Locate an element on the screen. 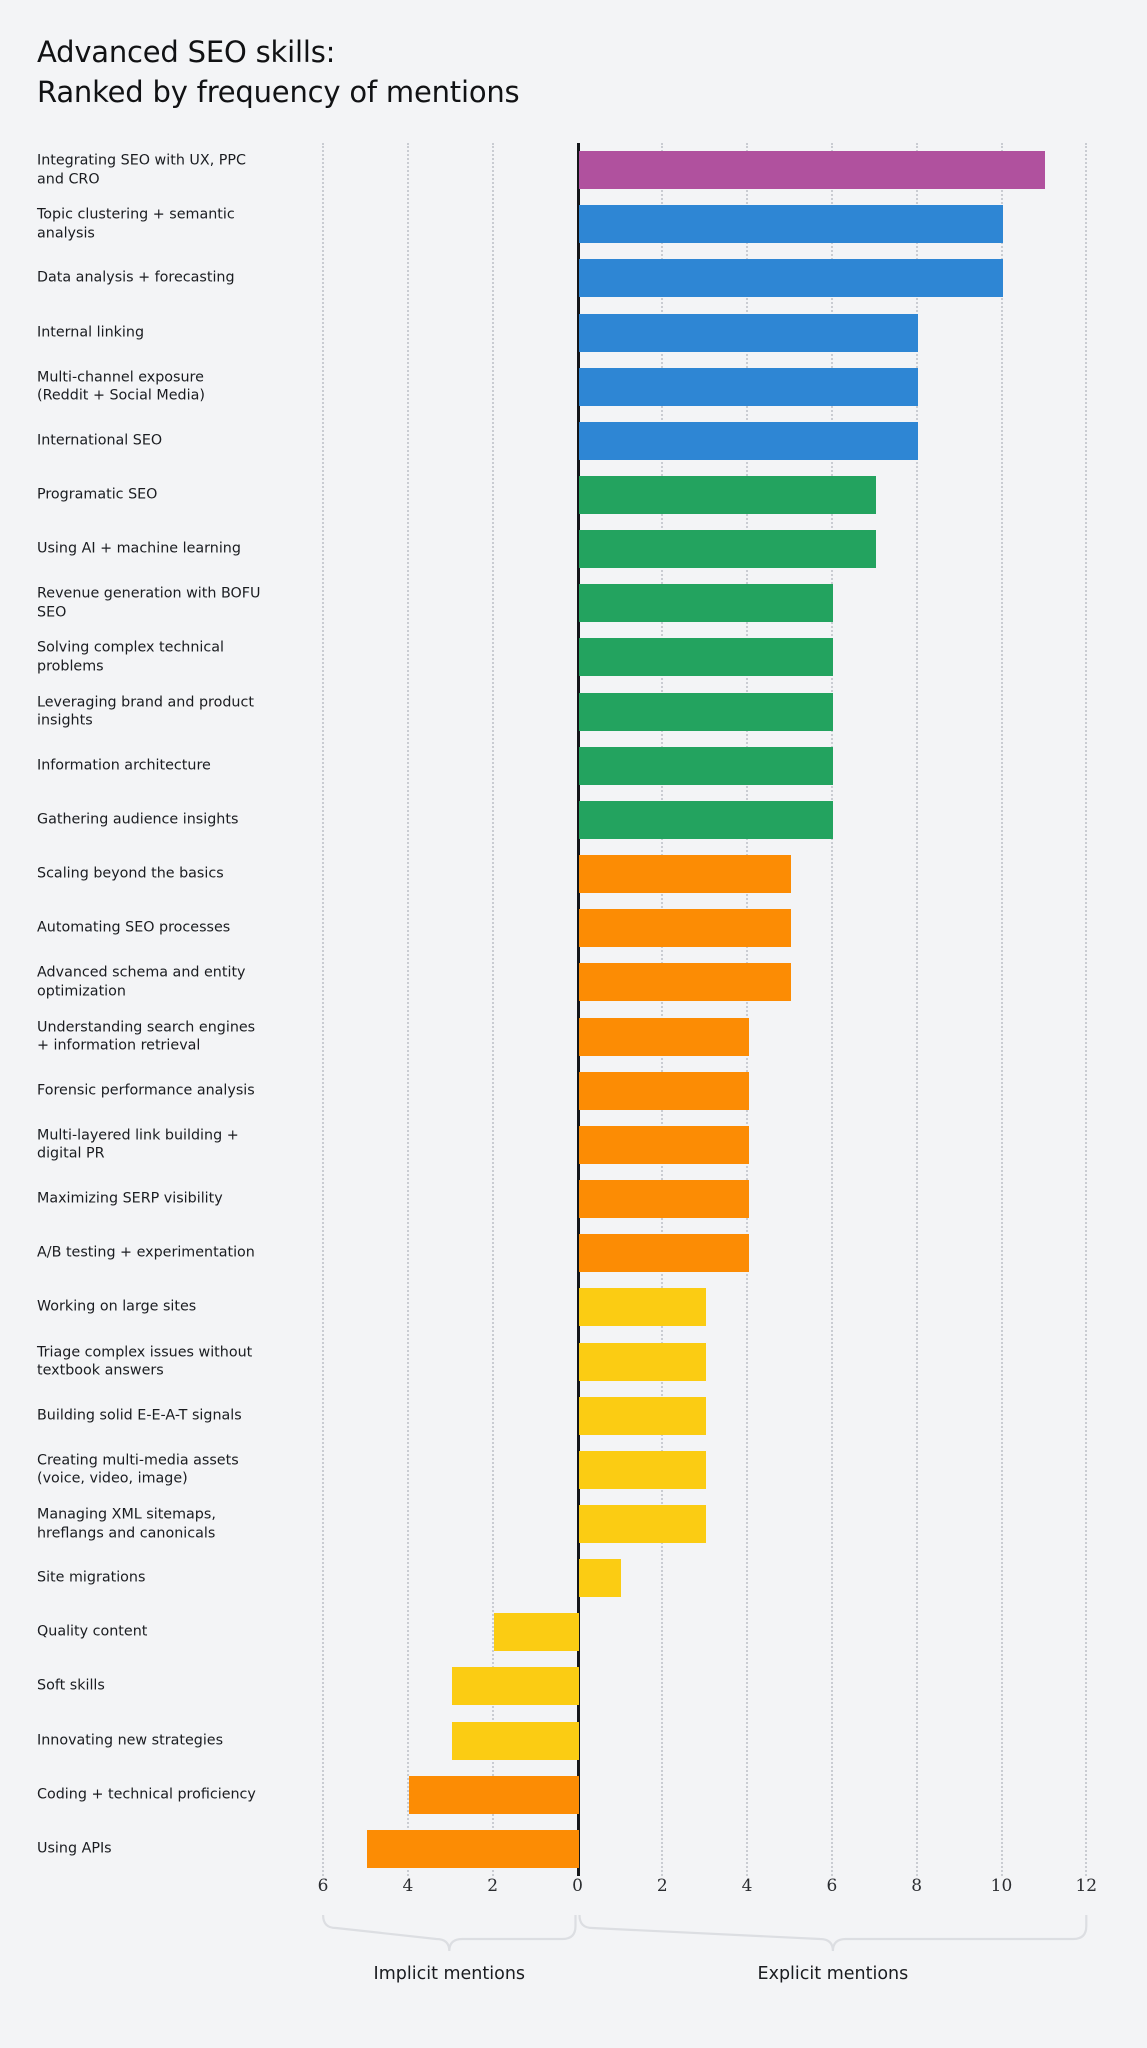 The height and width of the screenshot is (2048, 1147). bar-row-label: Using AI + machine learning is located at coordinates (139, 548).